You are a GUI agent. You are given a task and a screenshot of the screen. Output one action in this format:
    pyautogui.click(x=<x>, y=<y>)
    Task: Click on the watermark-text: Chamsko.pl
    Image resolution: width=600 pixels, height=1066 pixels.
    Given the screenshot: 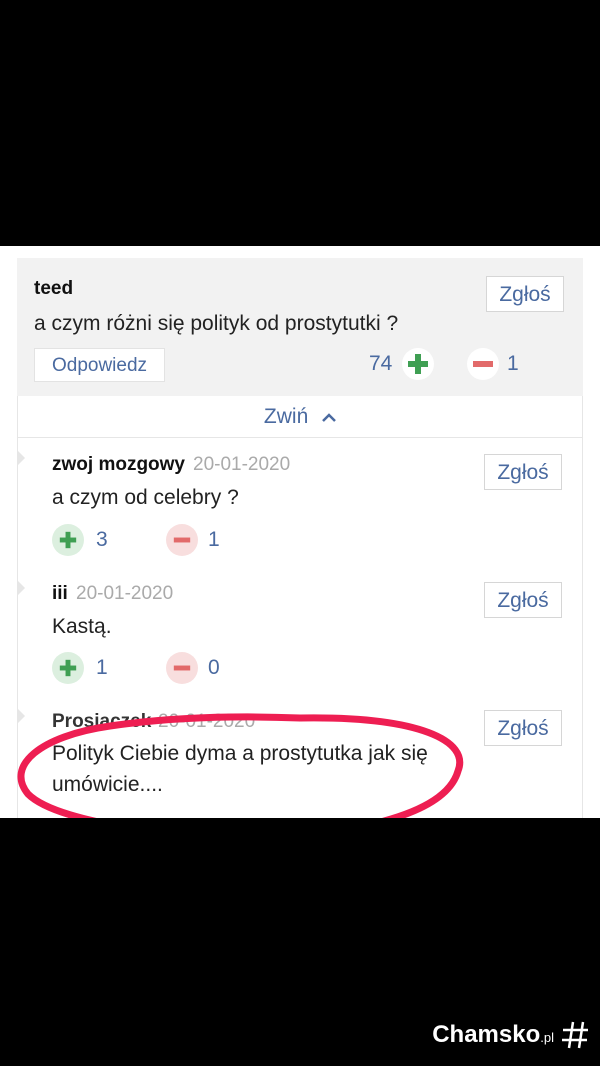 What is the action you would take?
    pyautogui.click(x=493, y=1034)
    